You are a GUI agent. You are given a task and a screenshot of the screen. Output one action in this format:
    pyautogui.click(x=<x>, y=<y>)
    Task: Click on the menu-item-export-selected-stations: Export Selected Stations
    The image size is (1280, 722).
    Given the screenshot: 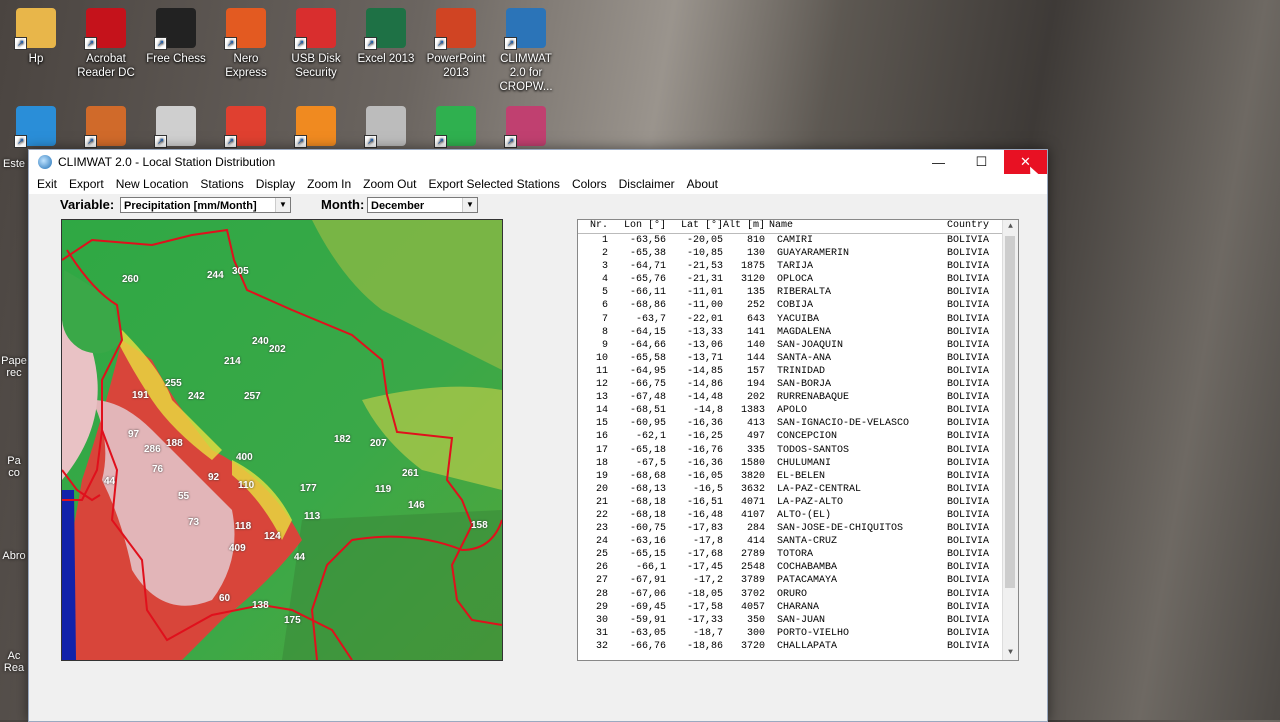 What is the action you would take?
    pyautogui.click(x=494, y=184)
    